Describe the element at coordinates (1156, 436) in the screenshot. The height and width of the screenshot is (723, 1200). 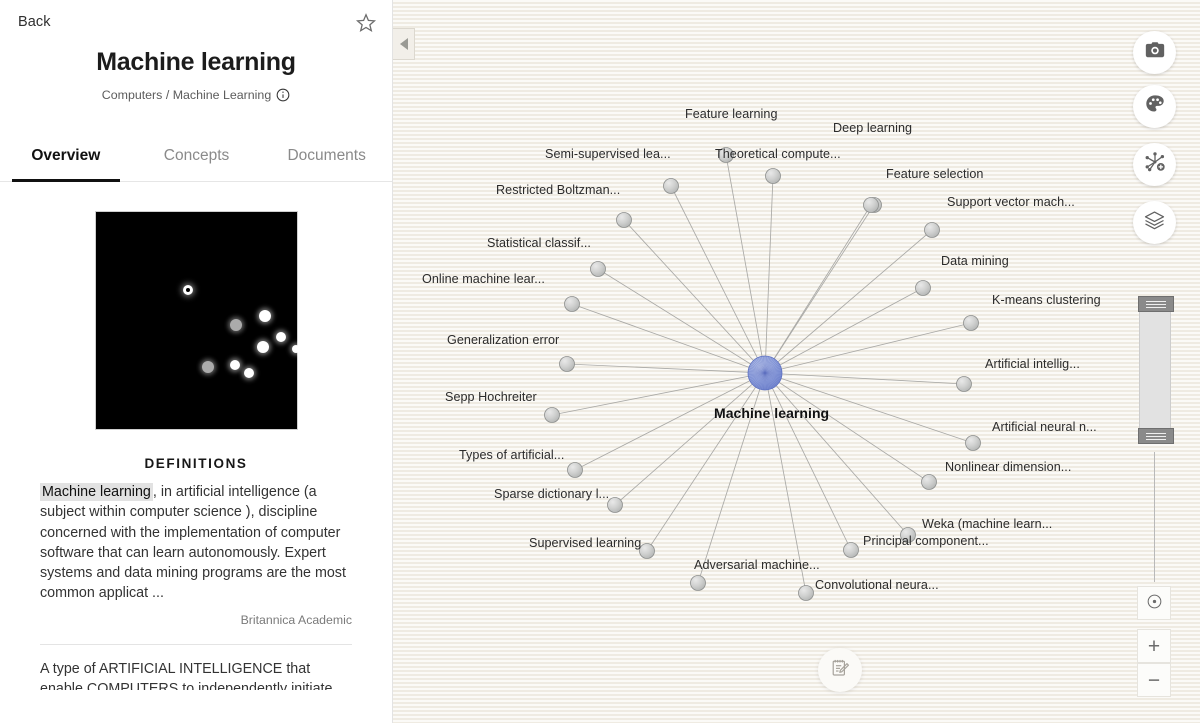
I see `zoom-slider-handle-bottom` at that location.